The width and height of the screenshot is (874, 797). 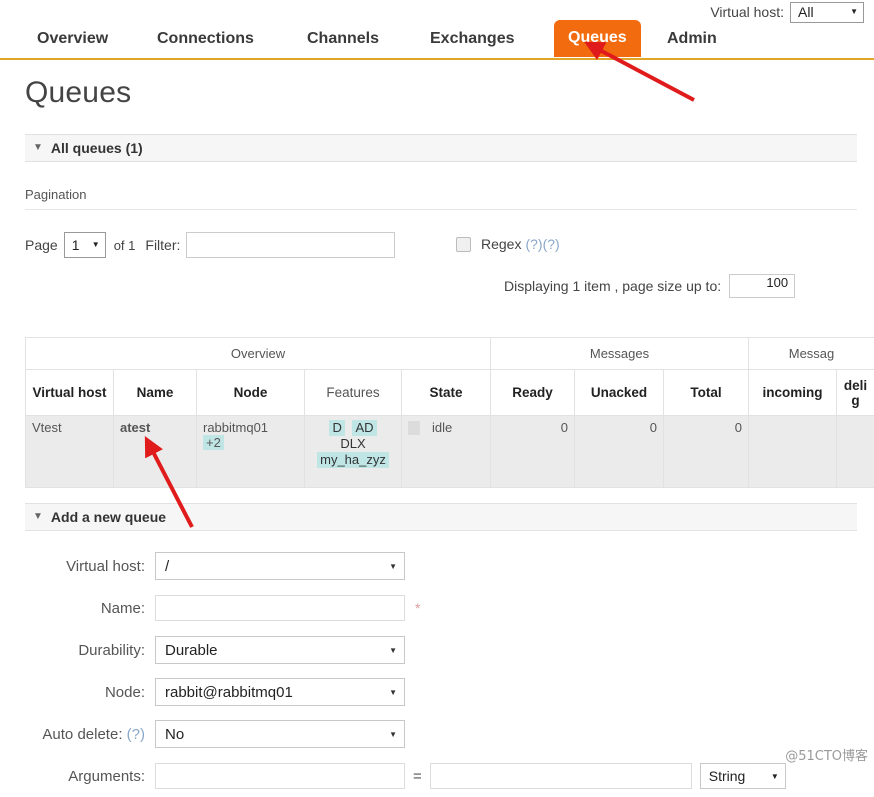 What do you see at coordinates (213, 442) in the screenshot?
I see `node-extra-tag: +2` at bounding box center [213, 442].